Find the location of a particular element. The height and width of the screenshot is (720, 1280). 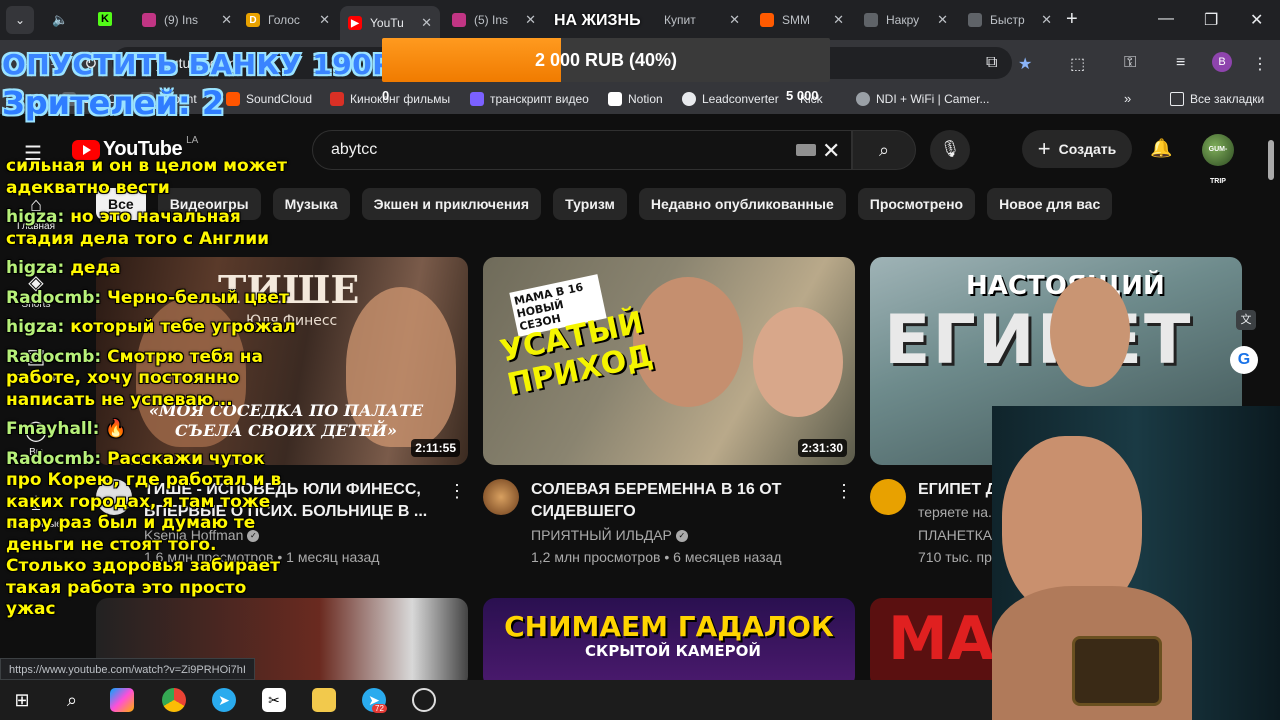

plus-icon: + is located at coordinates (1044, 148).